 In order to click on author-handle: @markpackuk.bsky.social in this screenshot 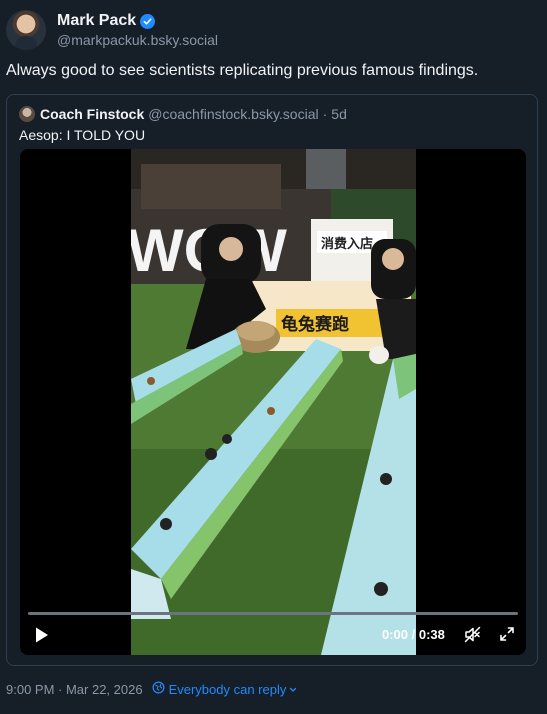, I will do `click(137, 40)`.